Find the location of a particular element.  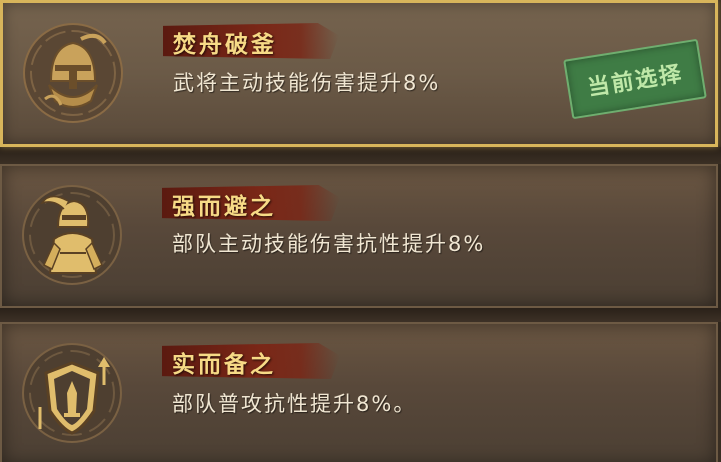

talent-title: 强而避之 is located at coordinates (224, 207).